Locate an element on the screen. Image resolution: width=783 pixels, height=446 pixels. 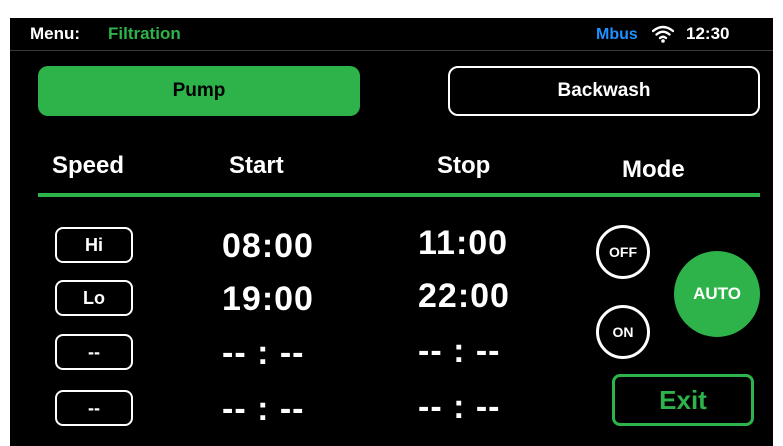
start-time-3: -- is located at coordinates (263, 353).